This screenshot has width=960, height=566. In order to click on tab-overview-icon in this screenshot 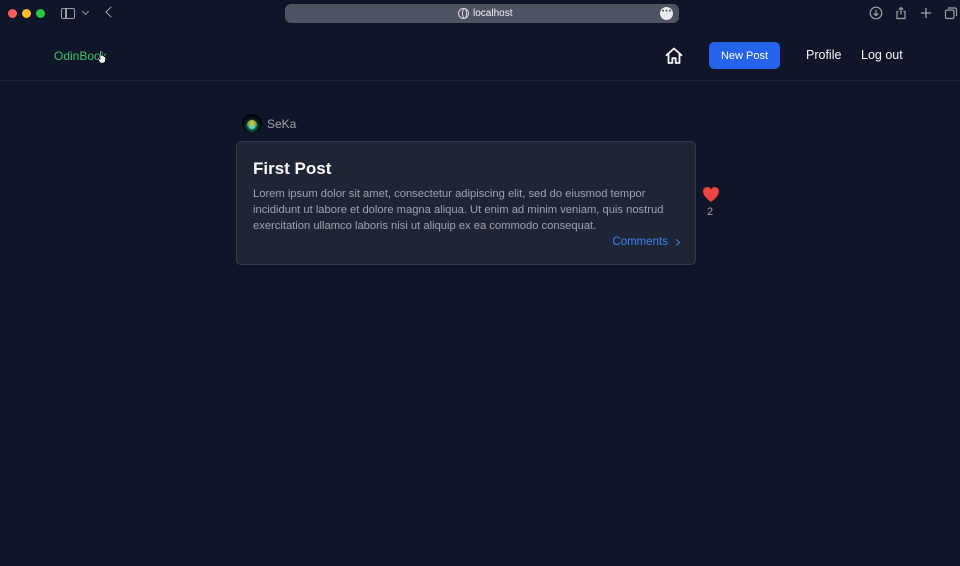, I will do `click(951, 13)`.